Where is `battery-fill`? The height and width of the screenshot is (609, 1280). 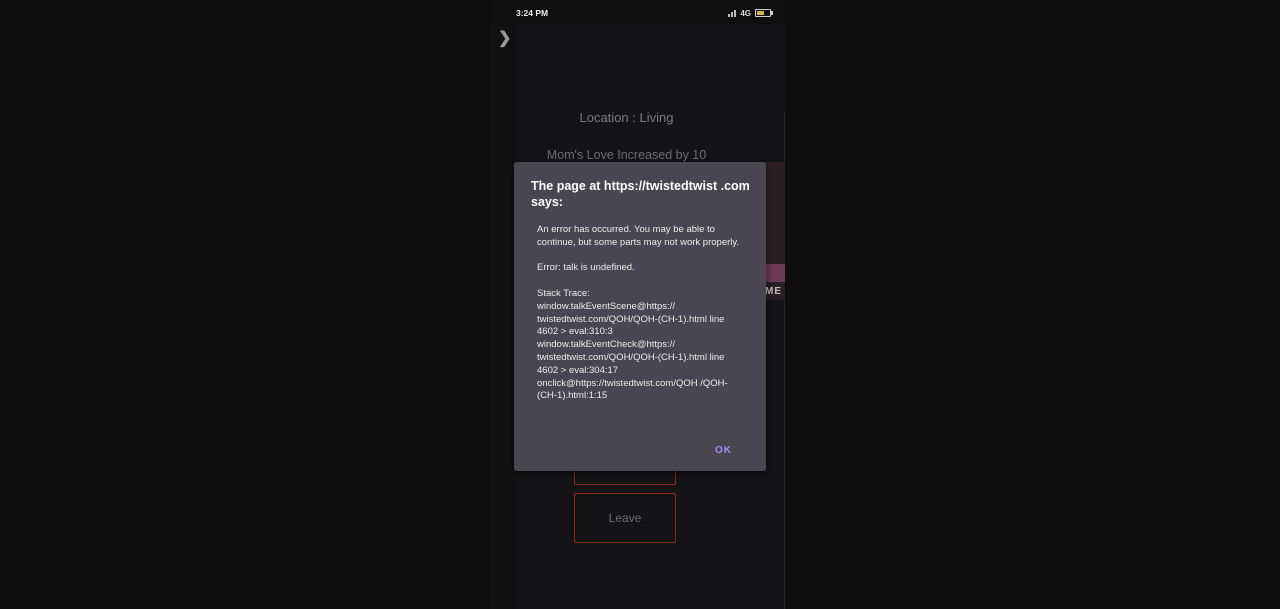
battery-fill is located at coordinates (760, 13).